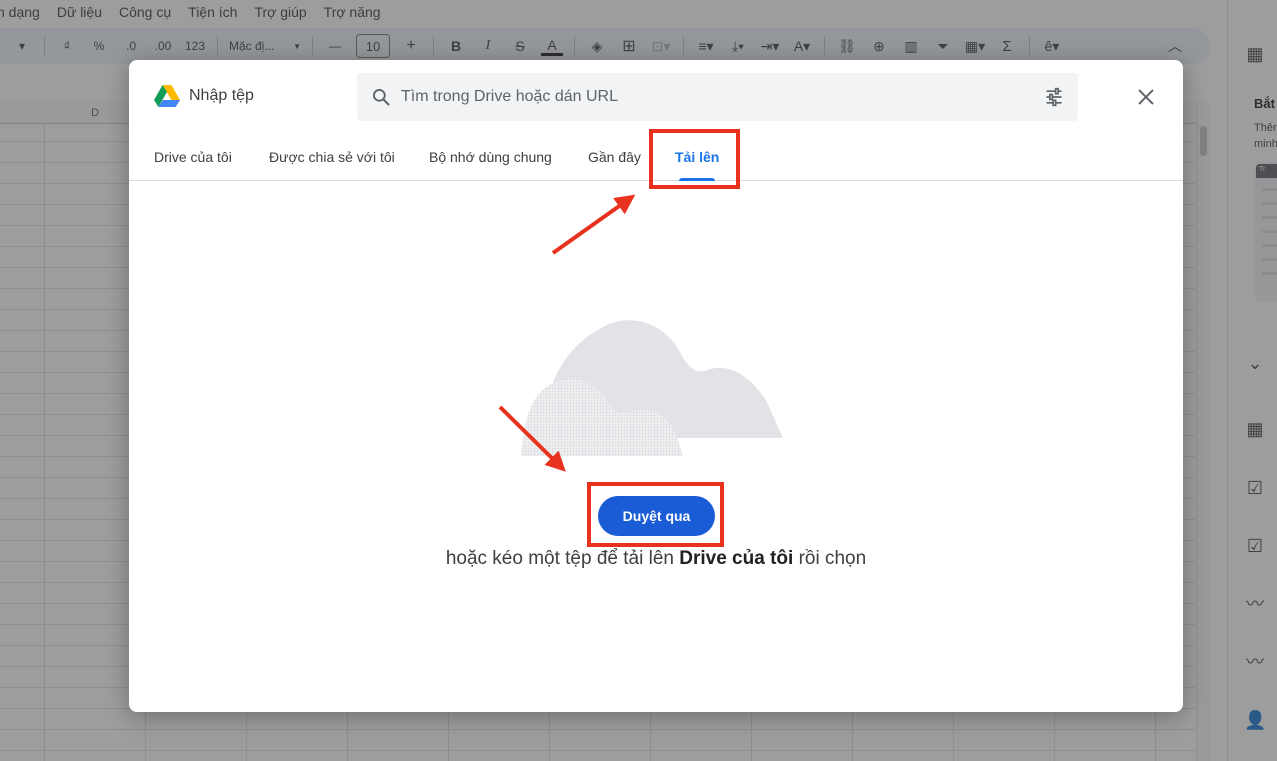 Image resolution: width=1277 pixels, height=761 pixels. Describe the element at coordinates (567, 333) in the screenshot. I see `annotation-arrows` at that location.